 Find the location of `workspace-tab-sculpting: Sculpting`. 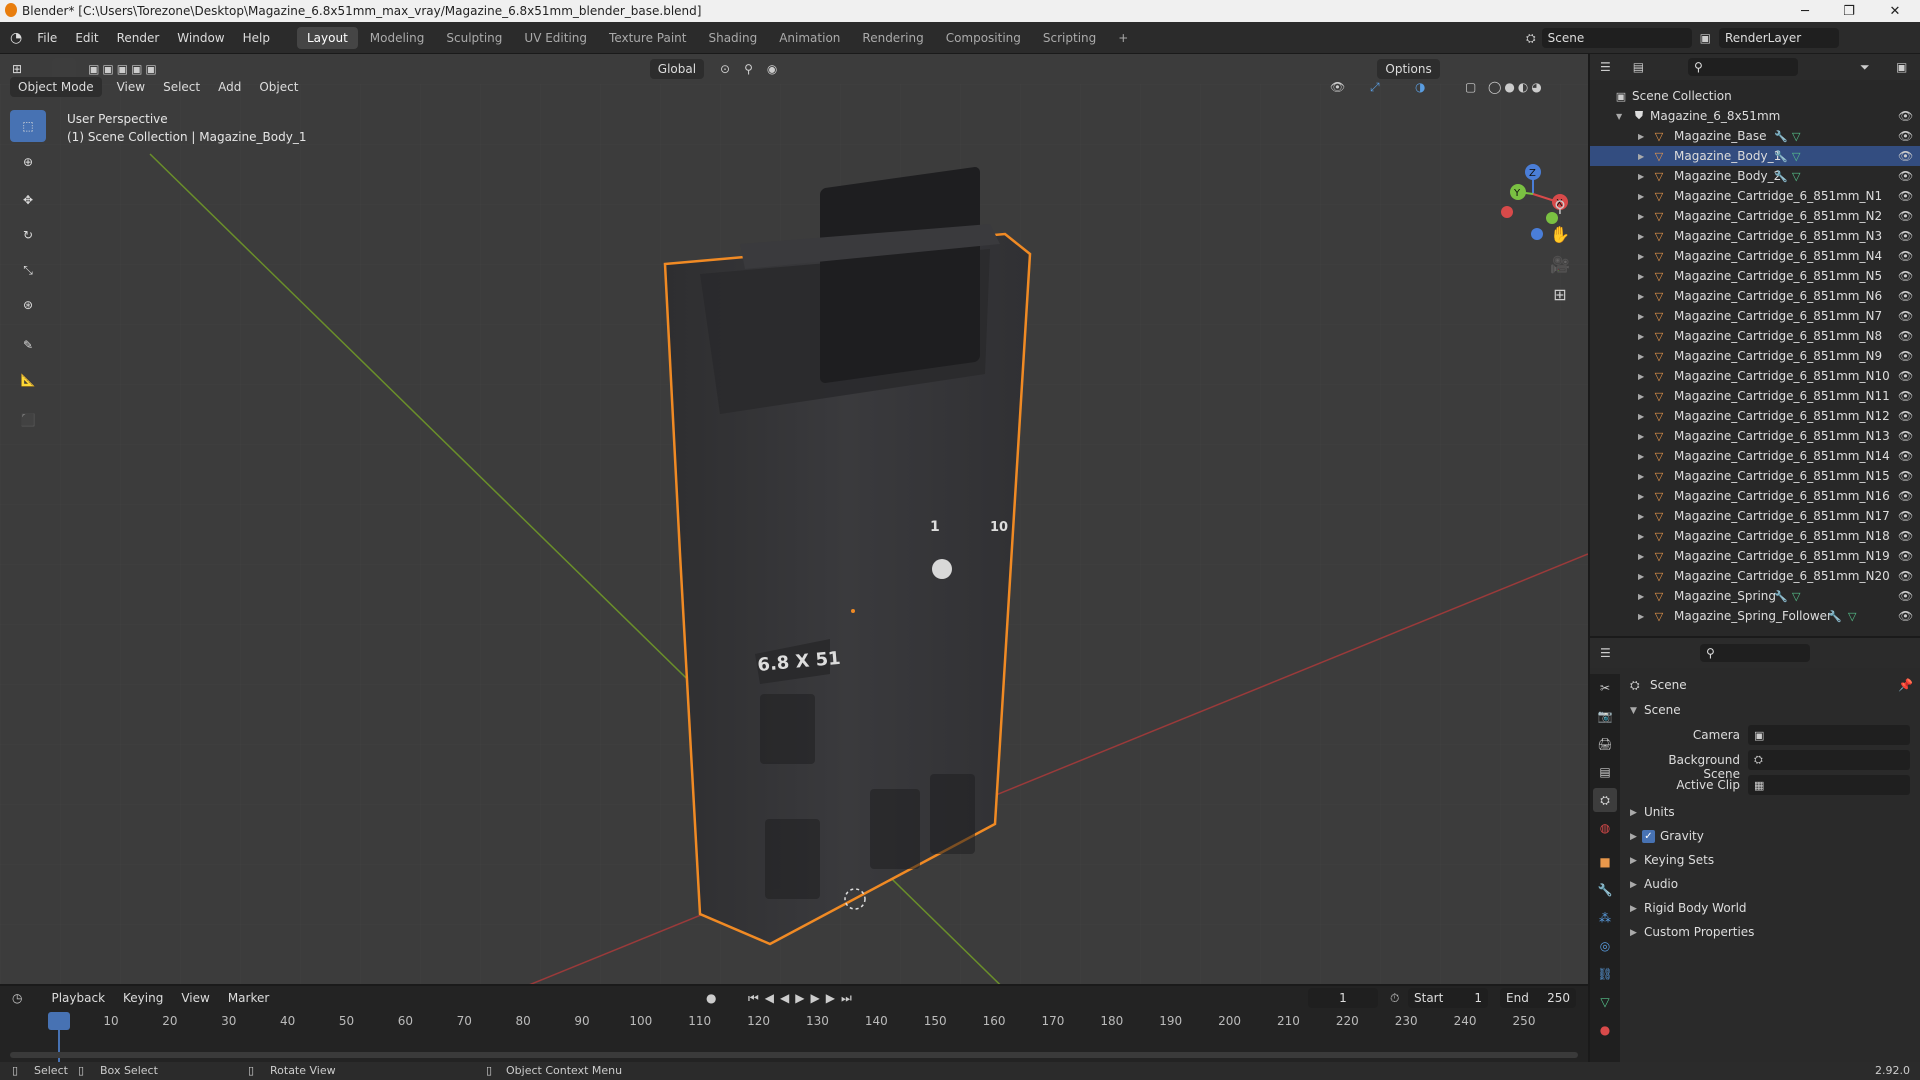

workspace-tab-sculpting: Sculpting is located at coordinates (474, 38).